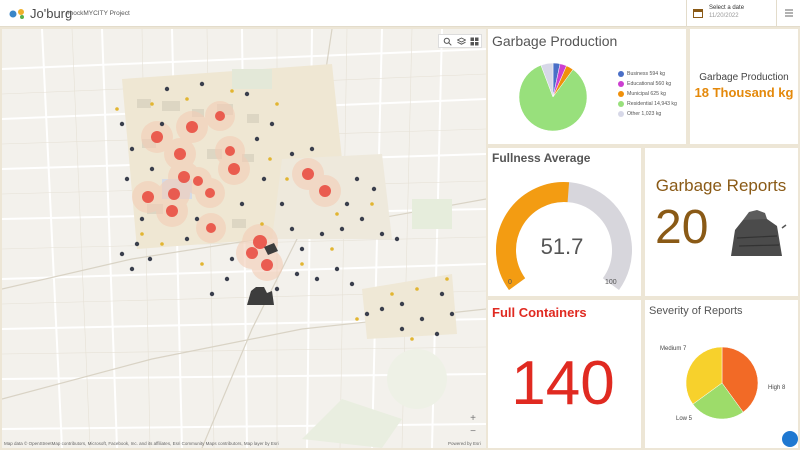 The height and width of the screenshot is (450, 800). I want to click on date-selector: Select a date 11/20/2022, so click(728, 13).